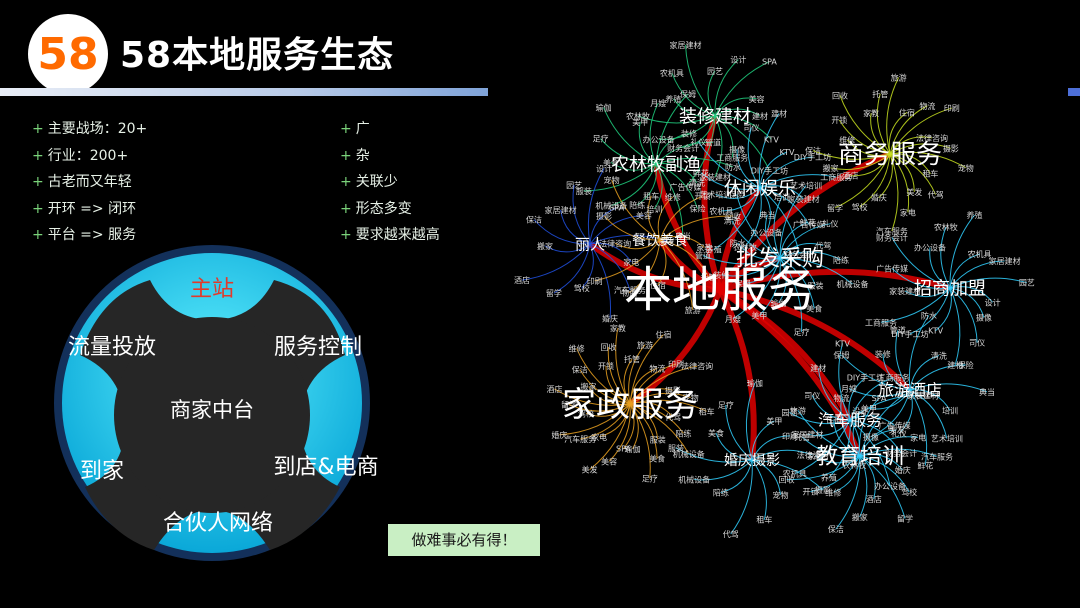 The image size is (1080, 608). Describe the element at coordinates (658, 103) in the screenshot. I see `graph-leaf-label: 月嫂` at that location.